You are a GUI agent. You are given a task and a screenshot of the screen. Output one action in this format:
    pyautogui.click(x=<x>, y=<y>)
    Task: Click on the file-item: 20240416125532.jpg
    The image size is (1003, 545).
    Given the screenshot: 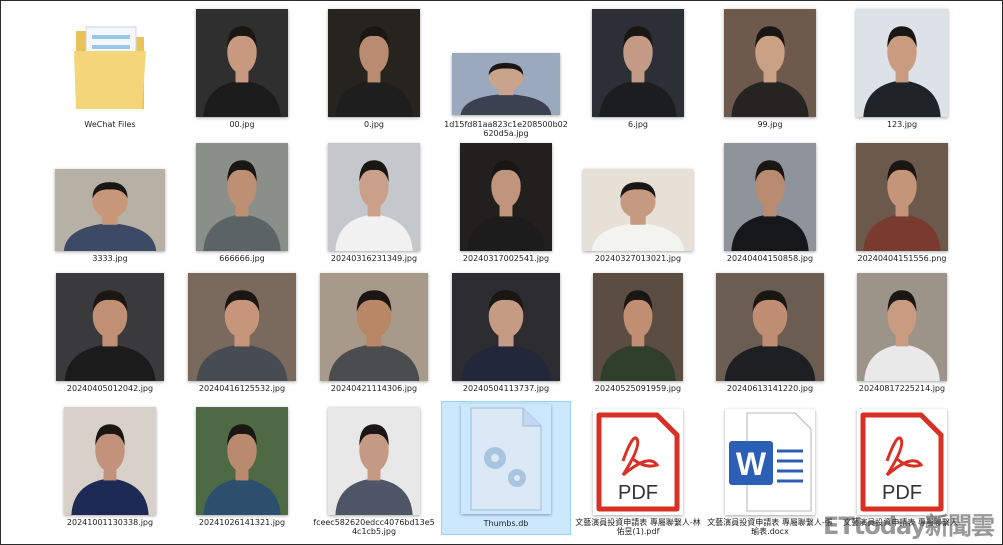 What is the action you would take?
    pyautogui.click(x=242, y=334)
    